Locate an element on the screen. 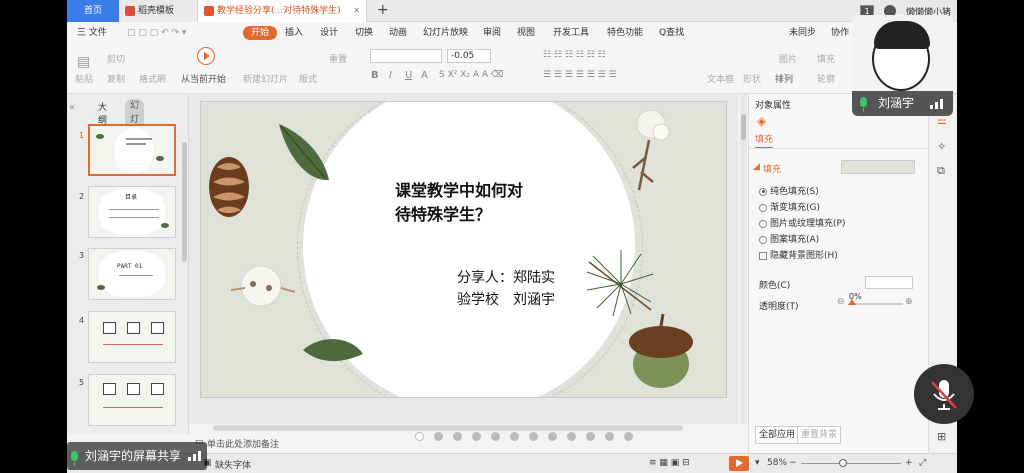 This screenshot has height=473, width=1024. checkbox-icon is located at coordinates (763, 255).